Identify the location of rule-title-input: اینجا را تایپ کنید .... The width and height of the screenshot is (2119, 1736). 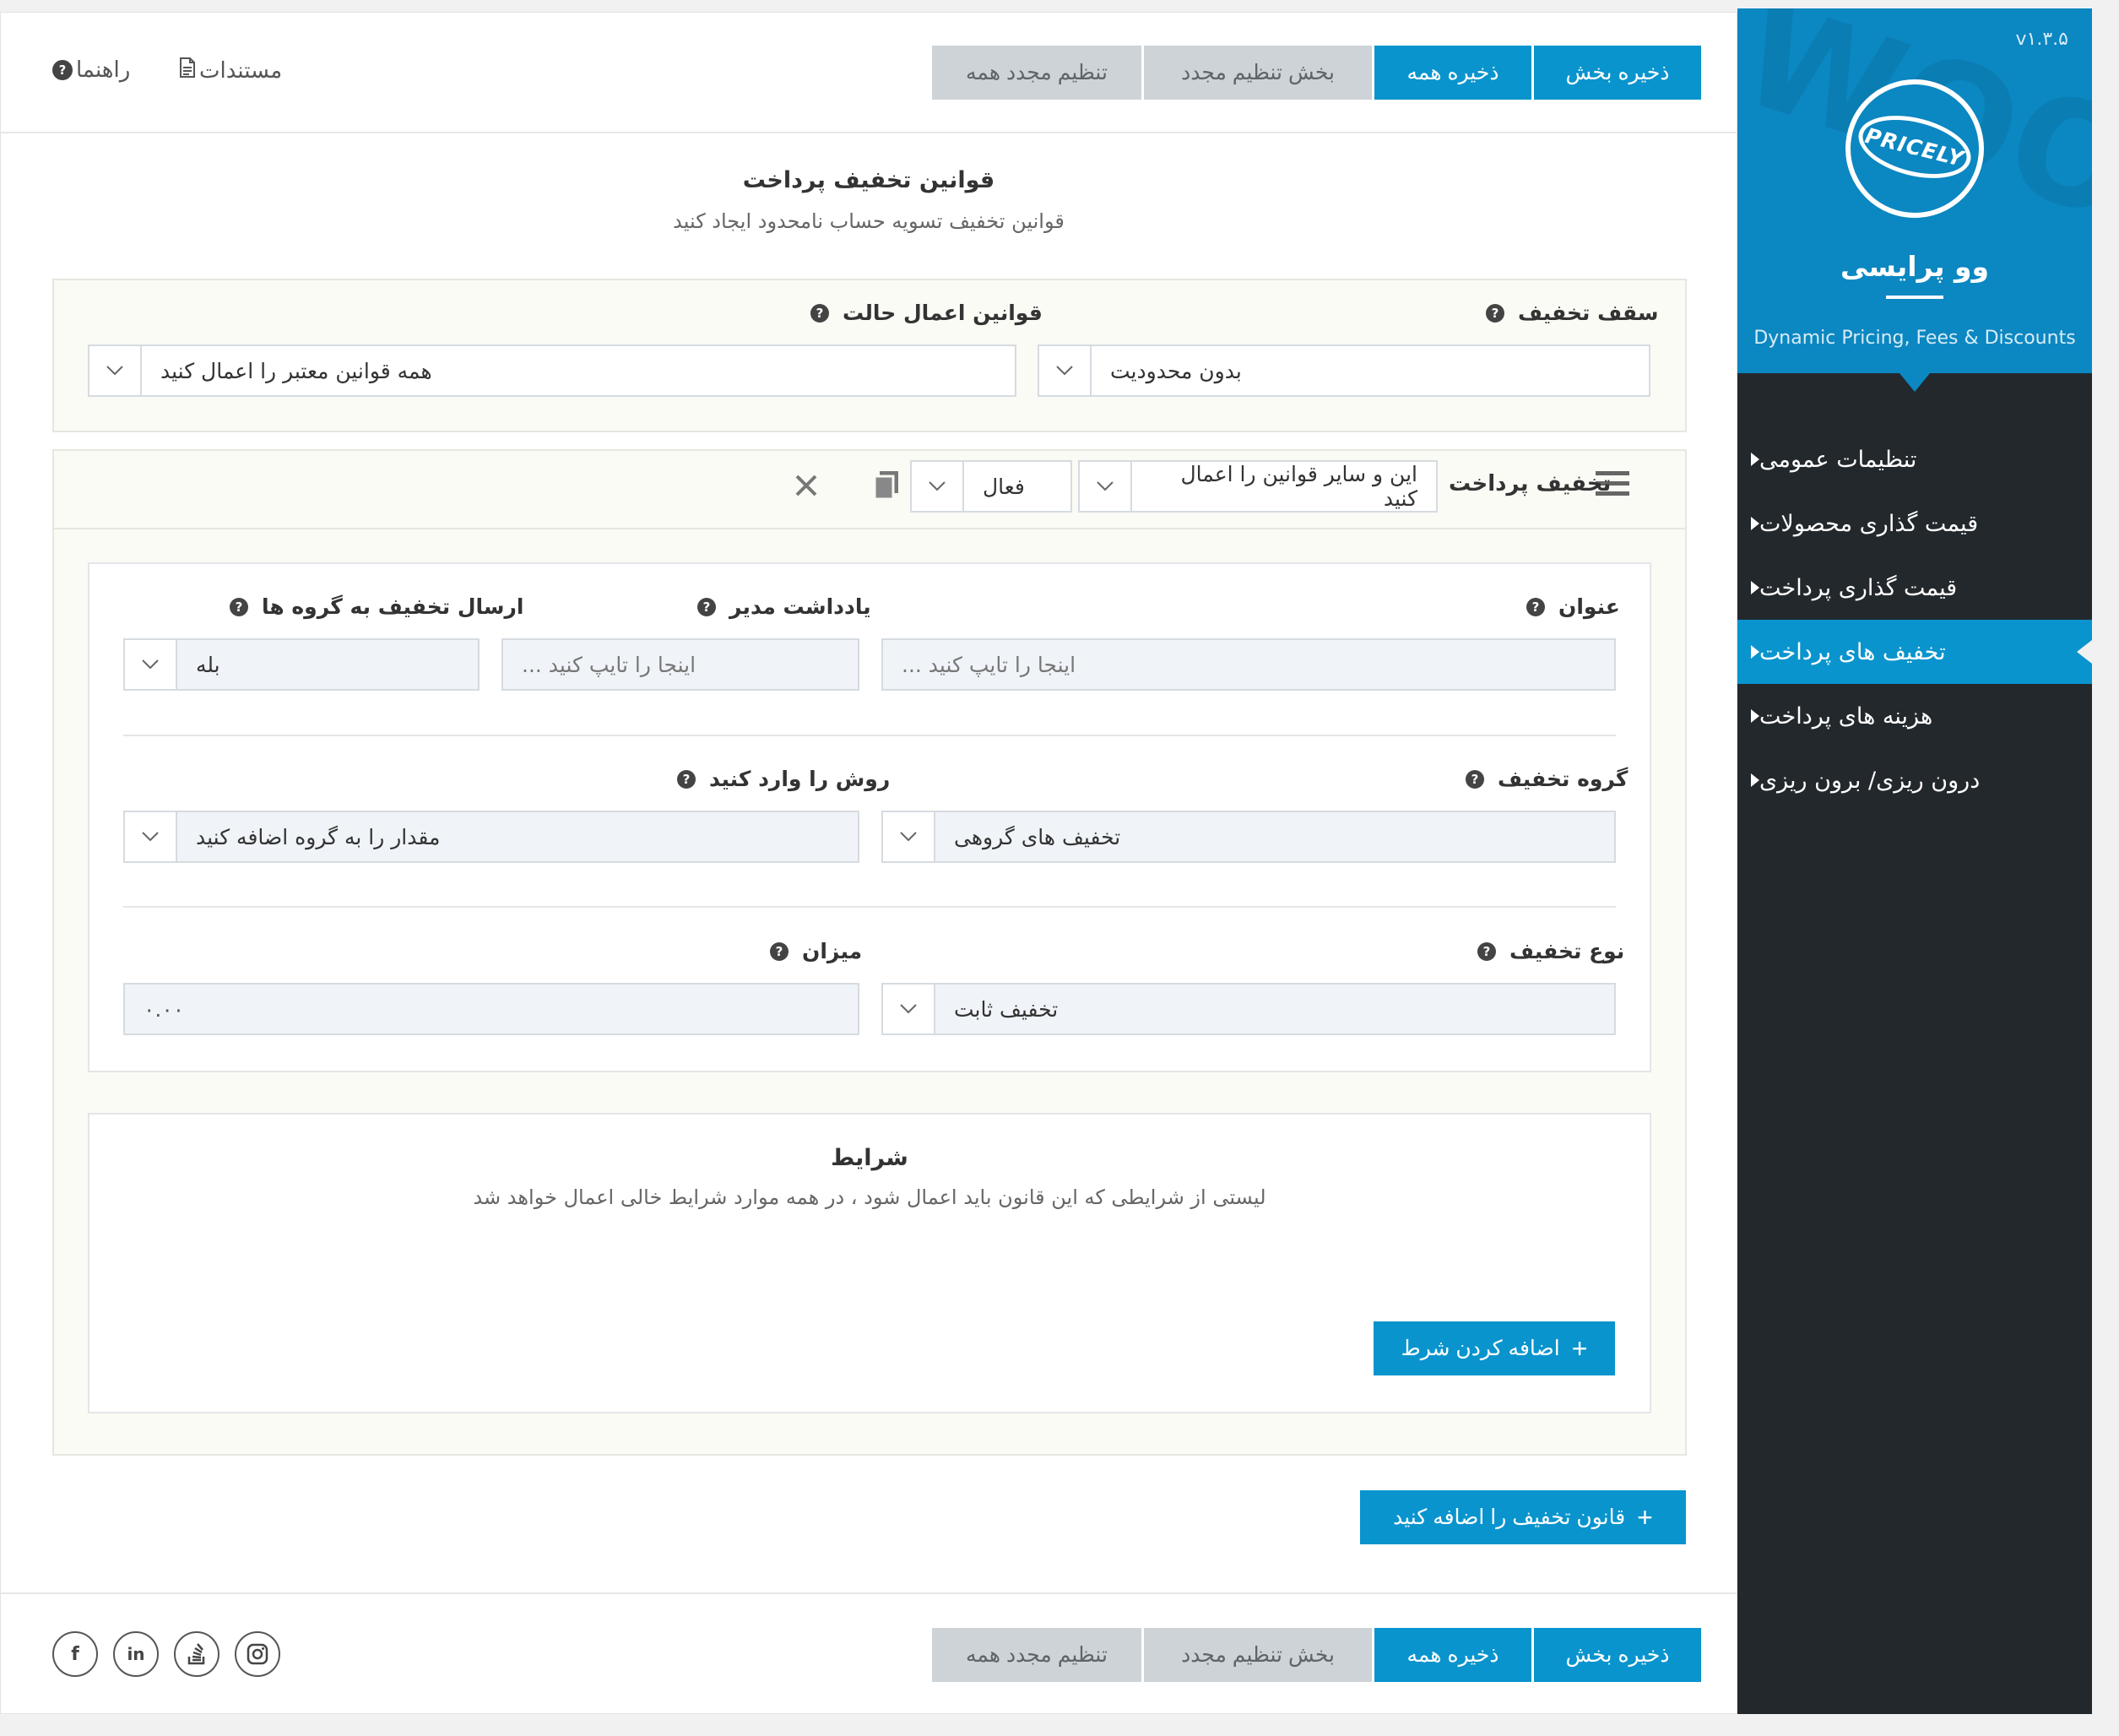
(1248, 664).